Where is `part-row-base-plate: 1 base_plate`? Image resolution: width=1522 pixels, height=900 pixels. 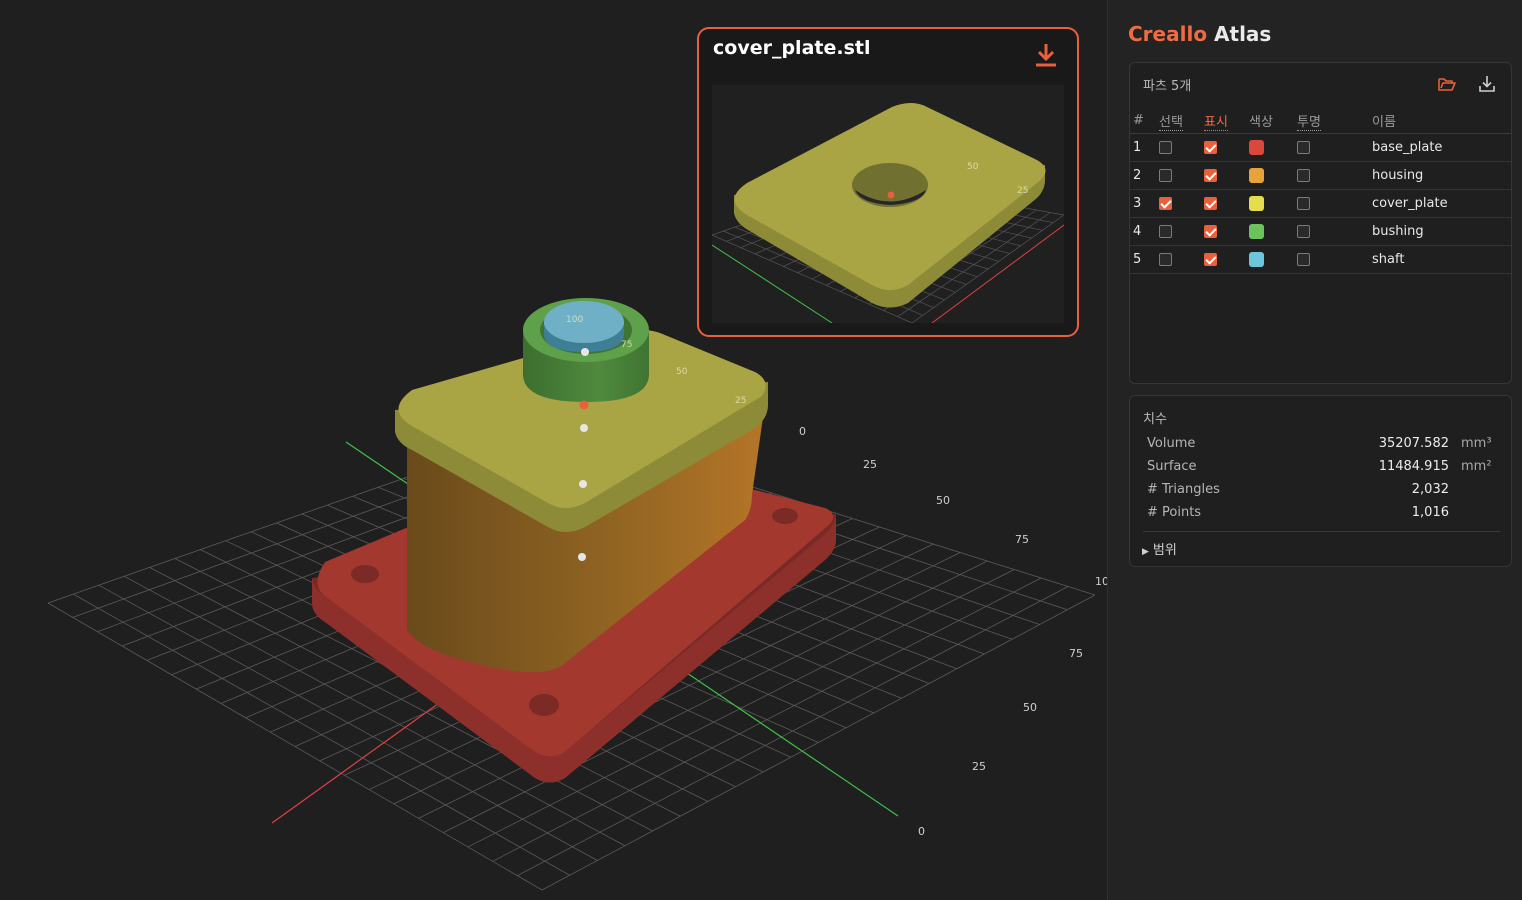 part-row-base-plate: 1 base_plate is located at coordinates (1320, 147).